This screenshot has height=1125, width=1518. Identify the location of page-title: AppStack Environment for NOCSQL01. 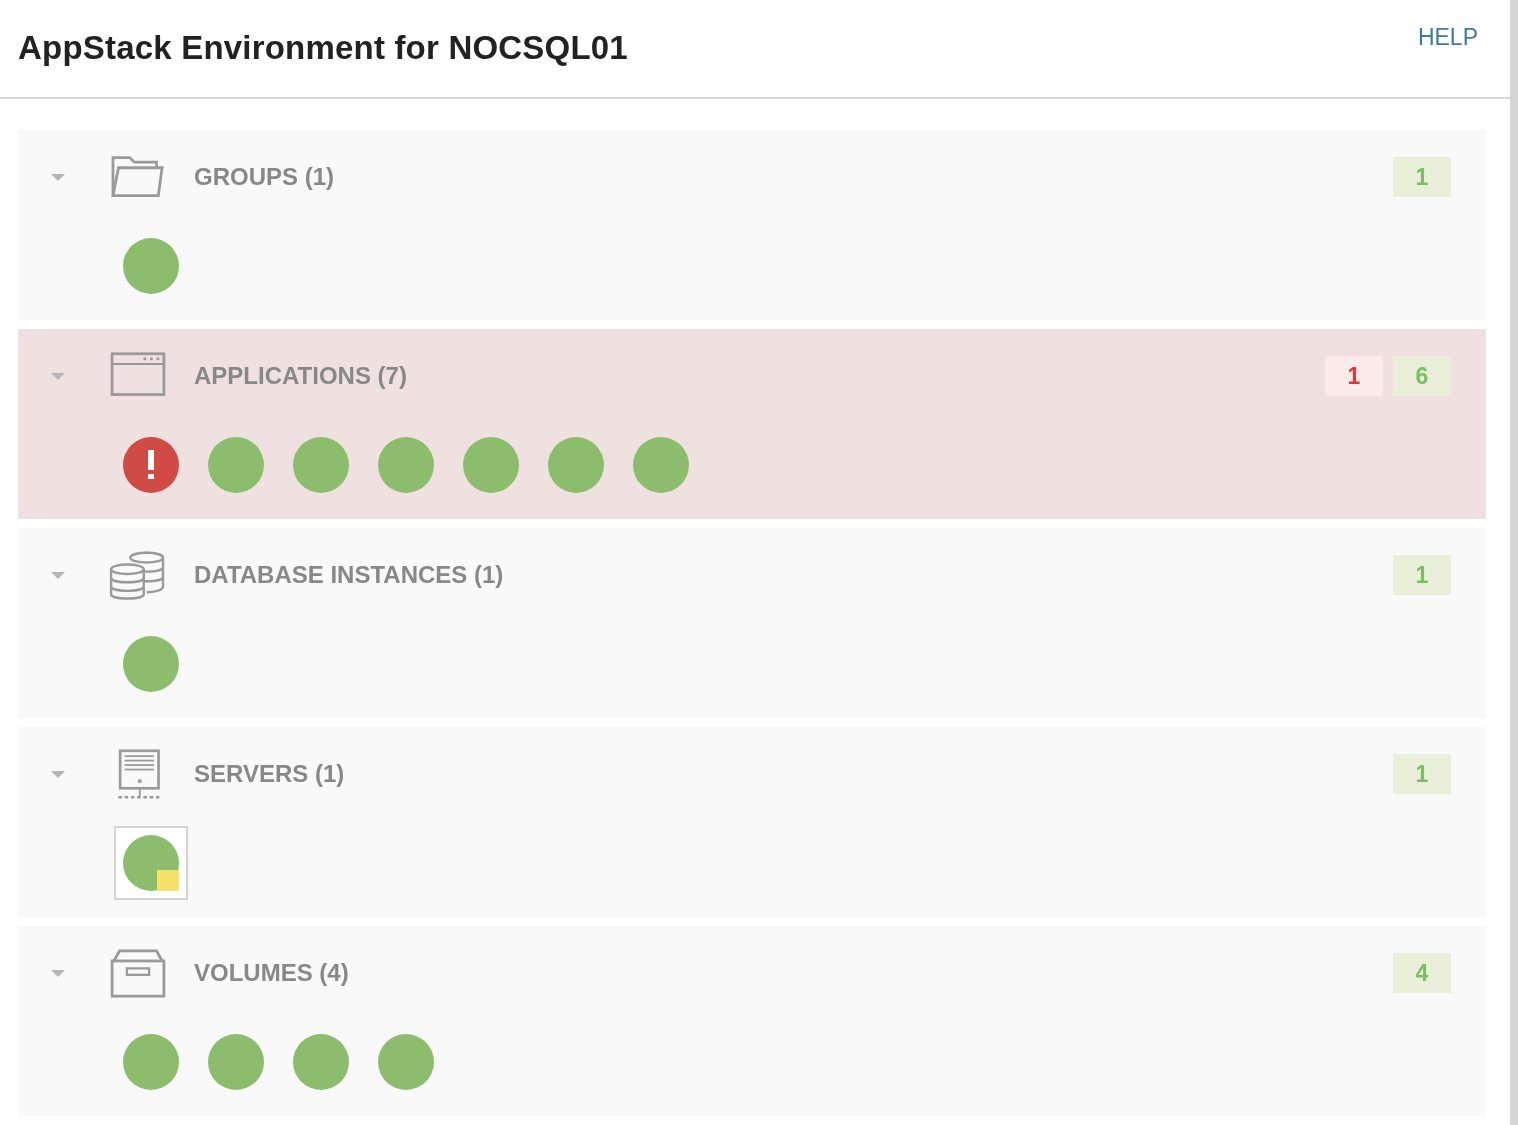
(323, 48).